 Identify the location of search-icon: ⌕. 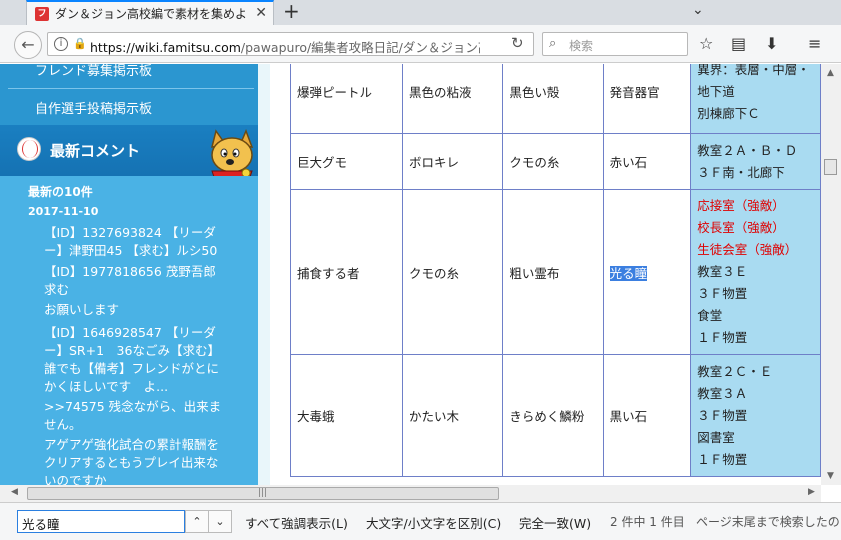
(553, 43).